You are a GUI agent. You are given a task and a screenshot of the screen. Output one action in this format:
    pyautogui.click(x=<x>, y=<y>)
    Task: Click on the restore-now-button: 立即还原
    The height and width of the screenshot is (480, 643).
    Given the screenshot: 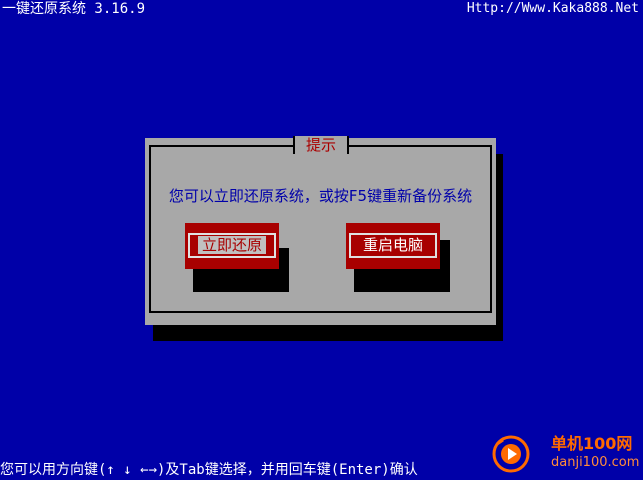 What is the action you would take?
    pyautogui.click(x=232, y=246)
    